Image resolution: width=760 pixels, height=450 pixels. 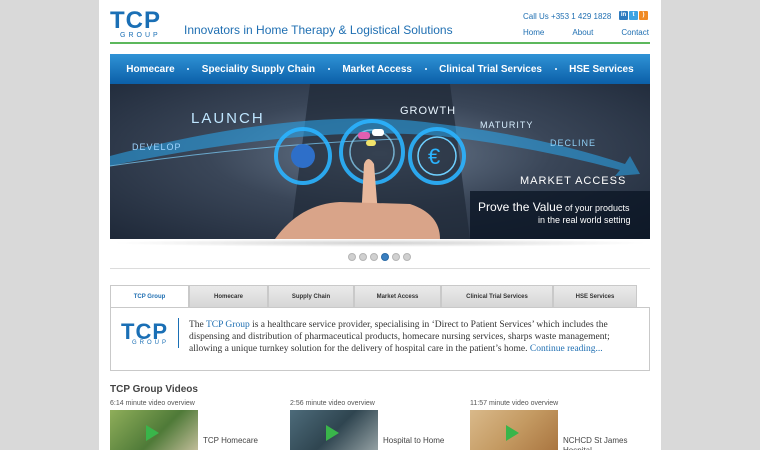 What do you see at coordinates (573, 143) in the screenshot?
I see `banner-decline-label: DECLINE` at bounding box center [573, 143].